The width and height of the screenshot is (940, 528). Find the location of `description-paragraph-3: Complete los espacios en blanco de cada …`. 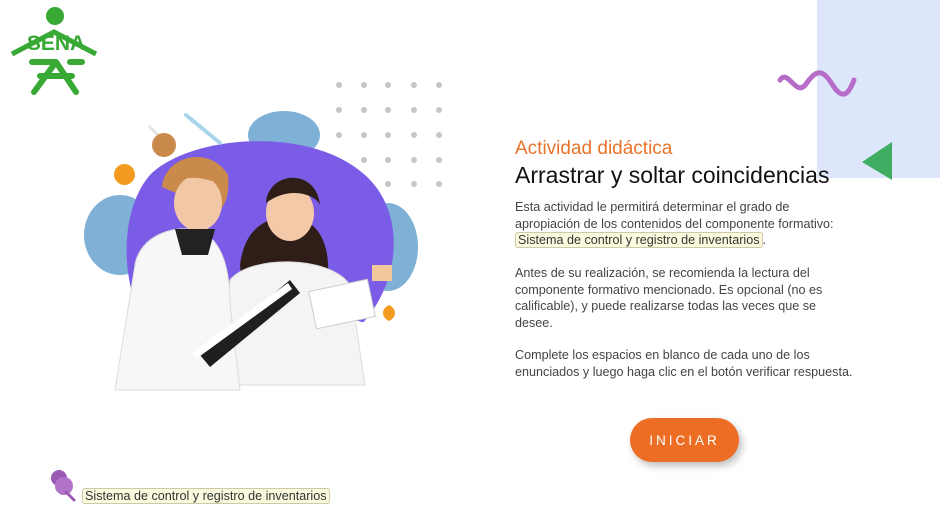

description-paragraph-3: Complete los espacios en blanco de cada … is located at coordinates (684, 363).